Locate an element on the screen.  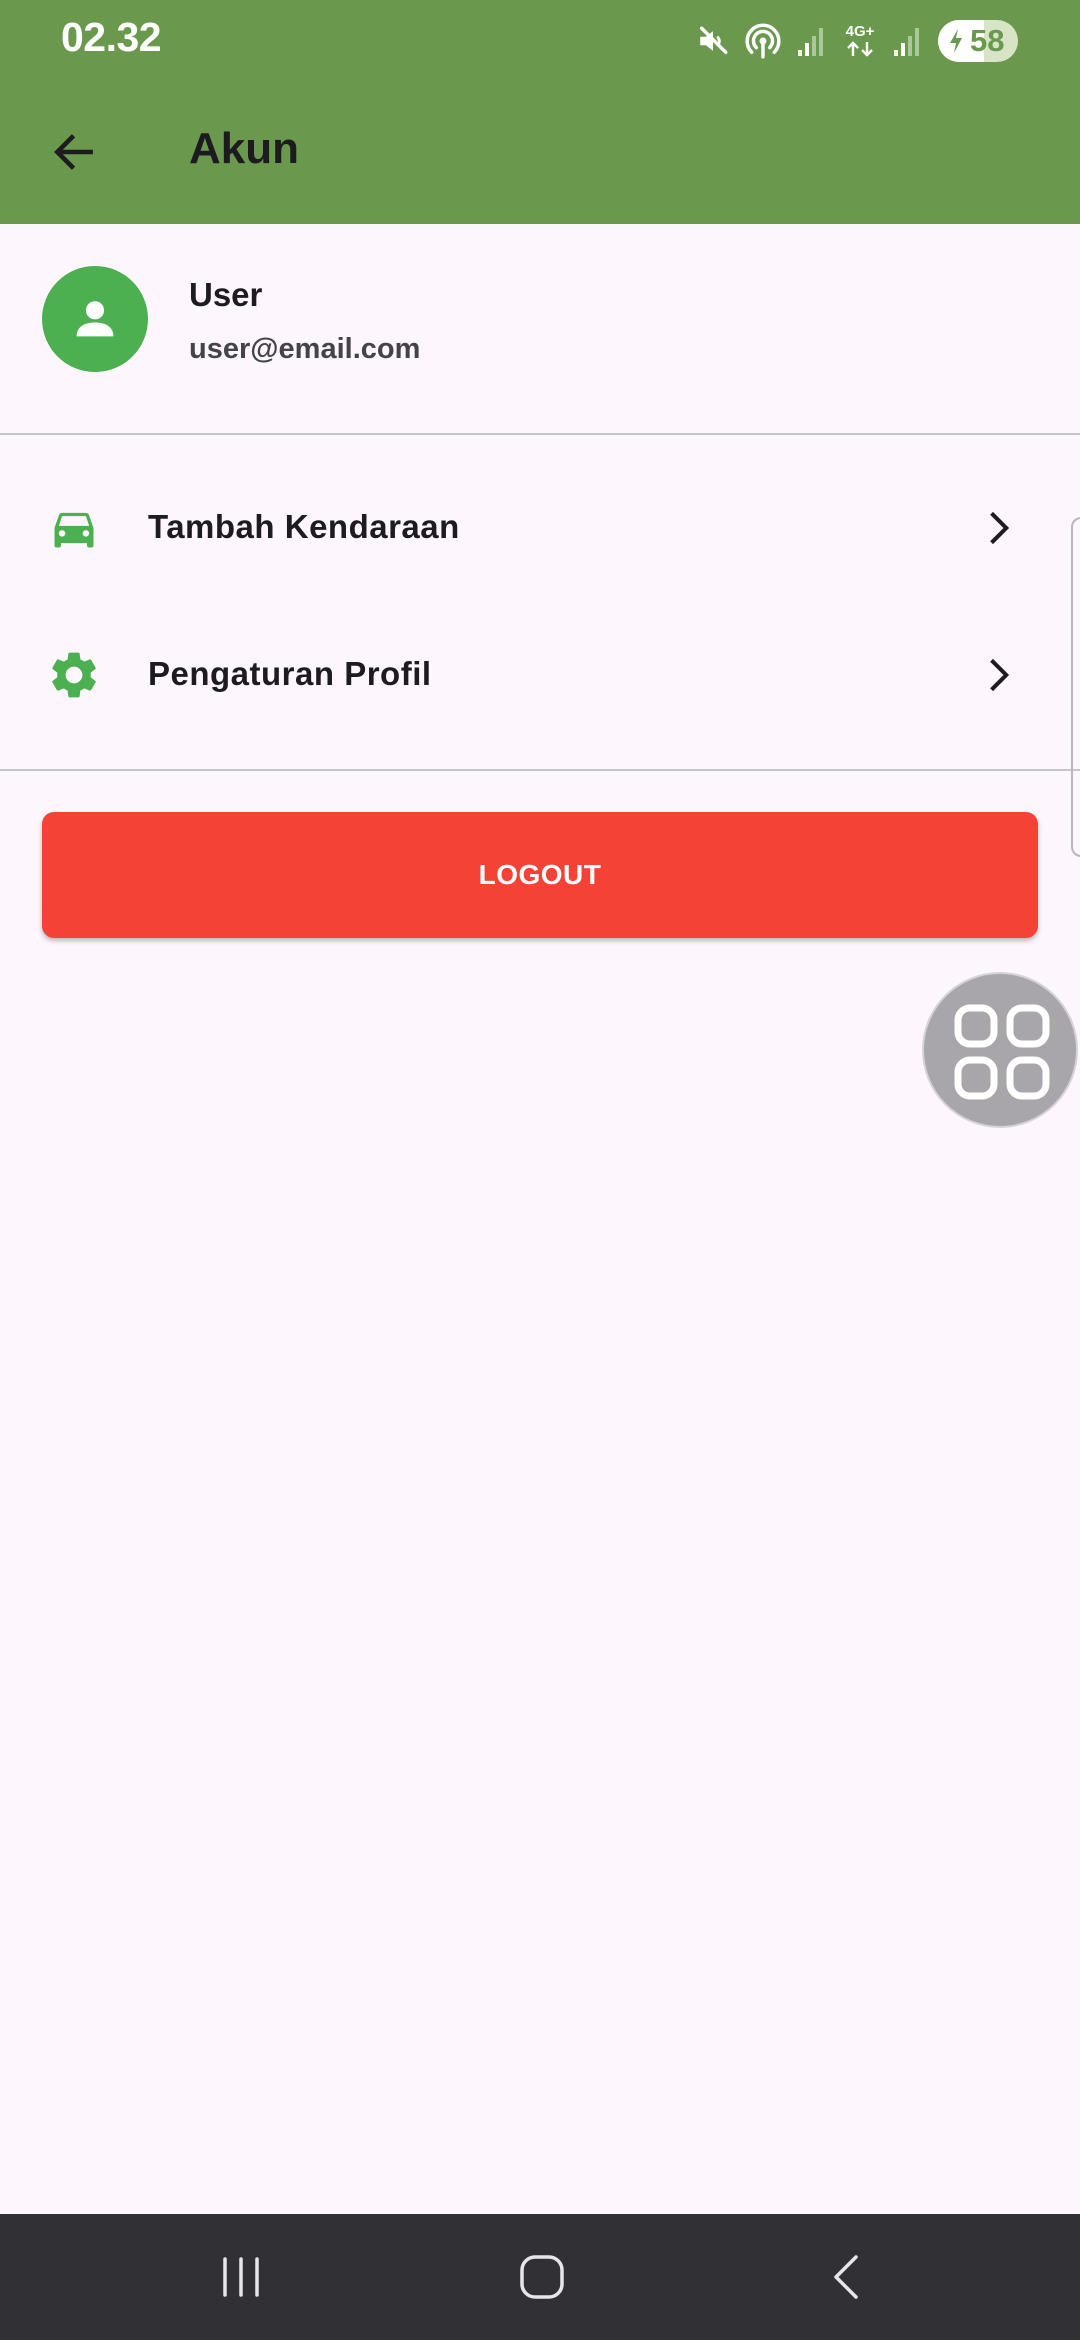
home-icon is located at coordinates (542, 2277).